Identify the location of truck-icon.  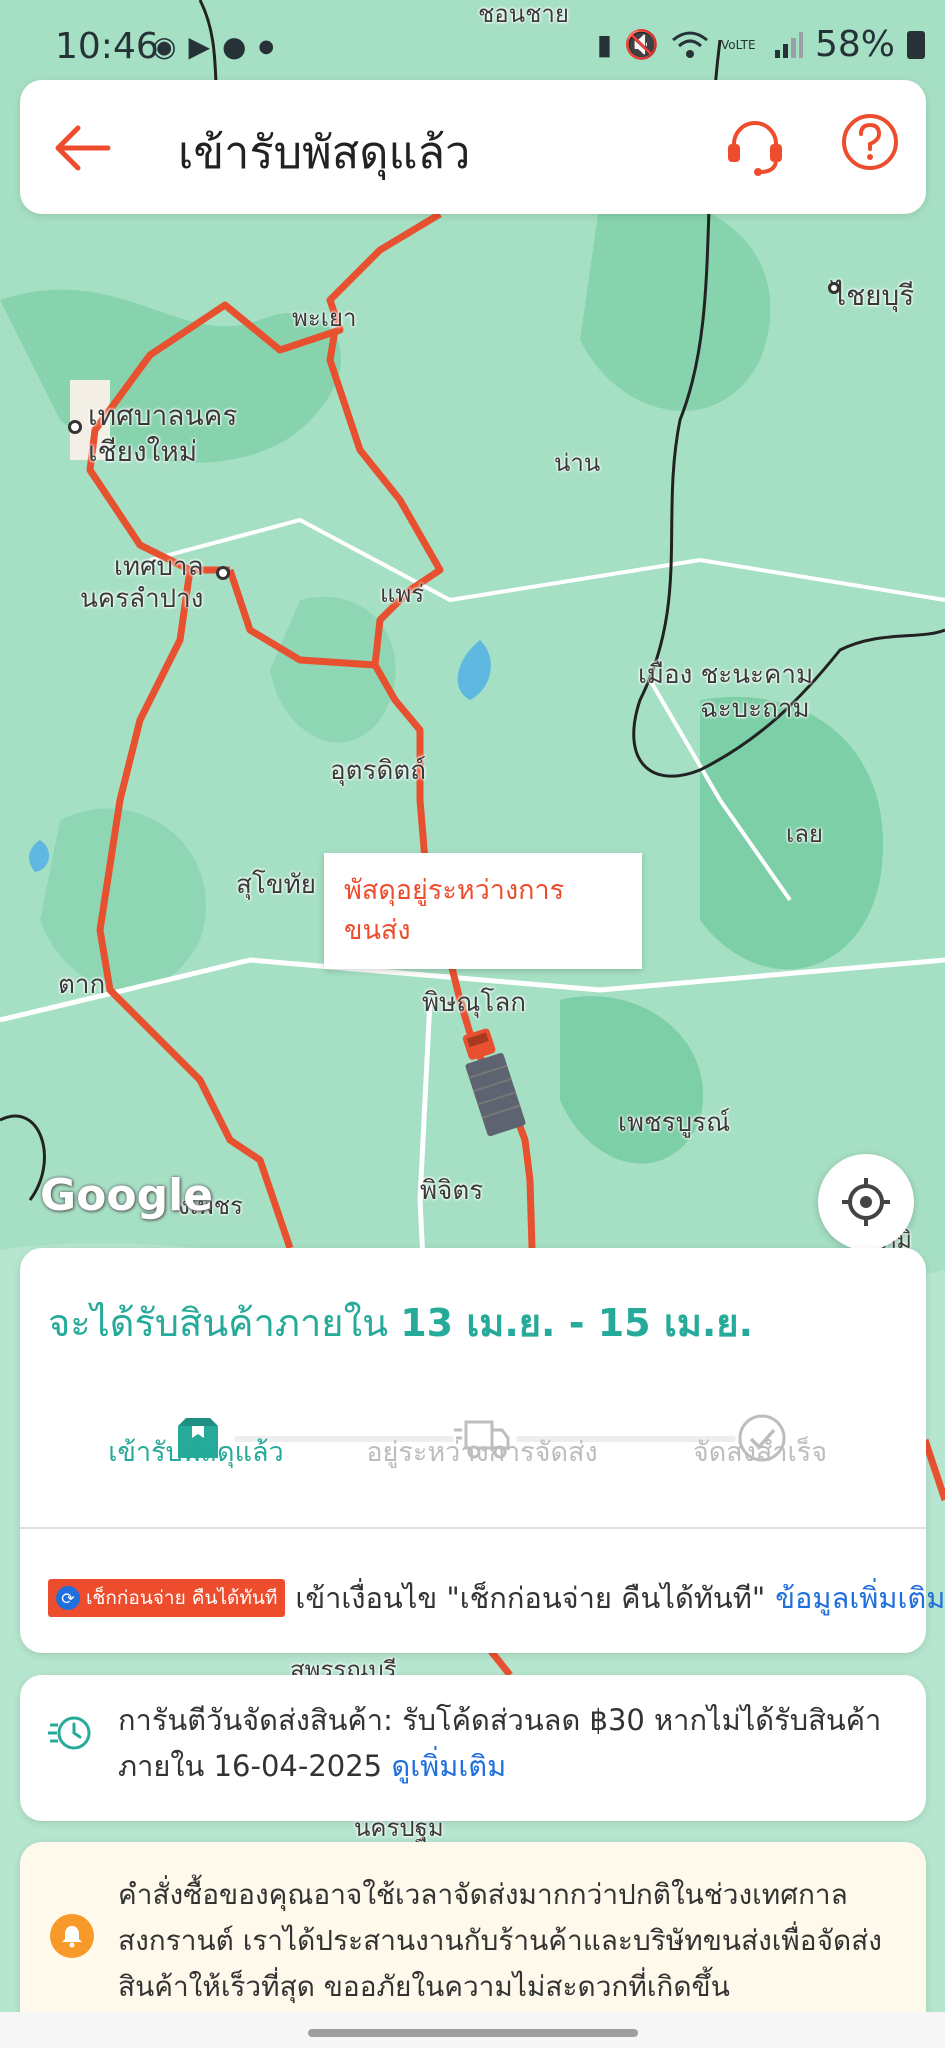
(494, 1082).